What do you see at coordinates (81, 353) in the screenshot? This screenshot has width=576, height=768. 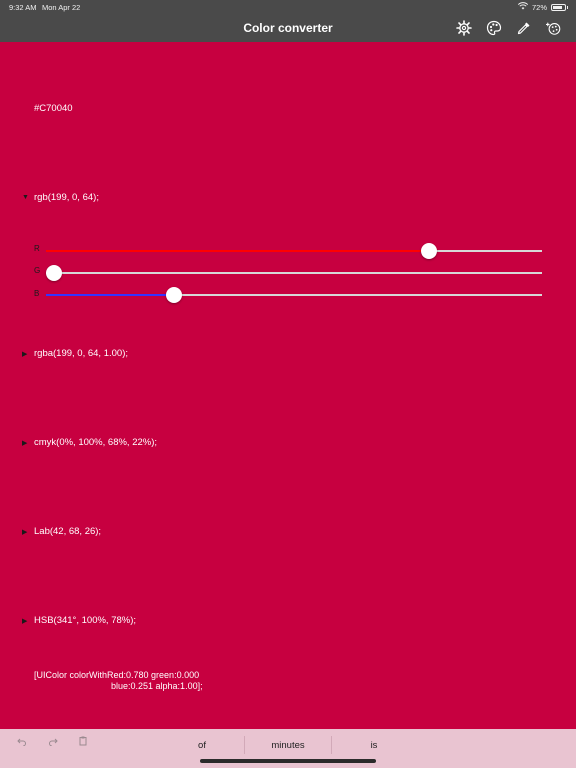 I see `rgba-value: rgba(199, 0, 64, 1.00);` at bounding box center [81, 353].